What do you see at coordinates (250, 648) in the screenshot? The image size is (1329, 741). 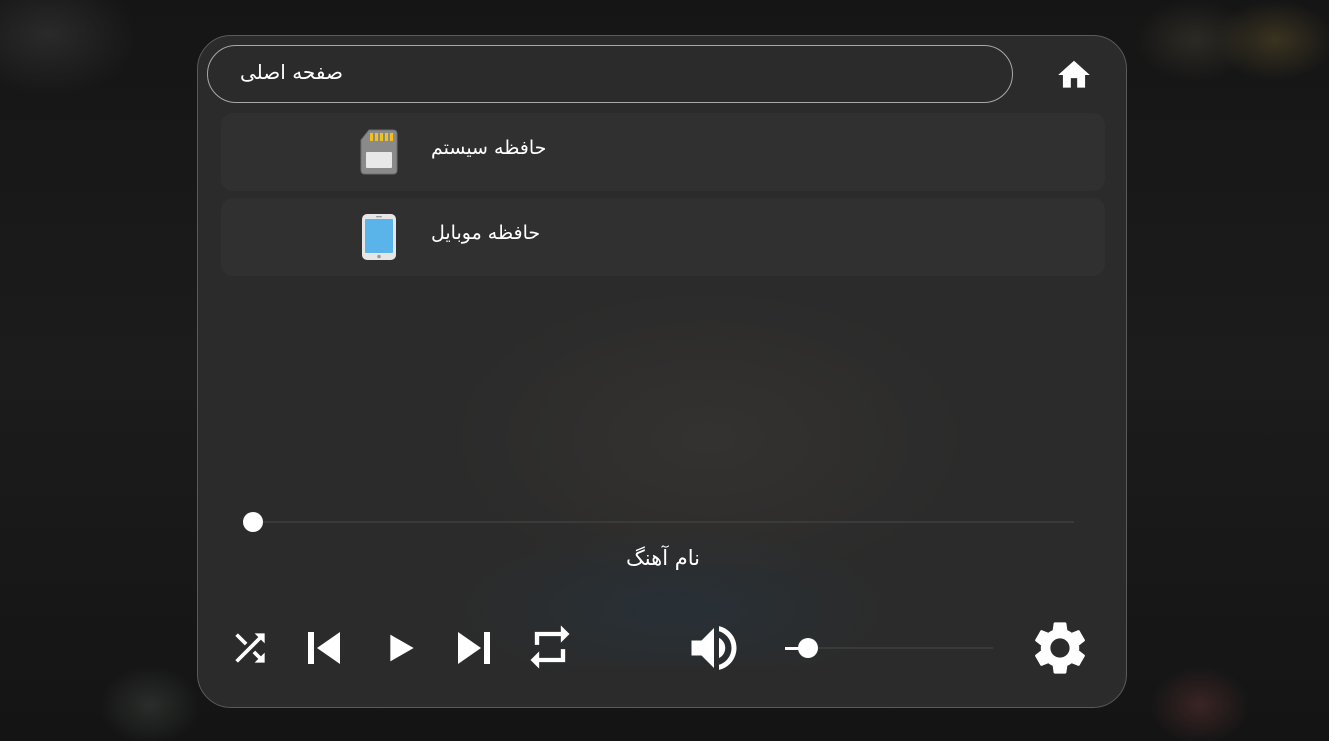 I see `shuffle-icon` at bounding box center [250, 648].